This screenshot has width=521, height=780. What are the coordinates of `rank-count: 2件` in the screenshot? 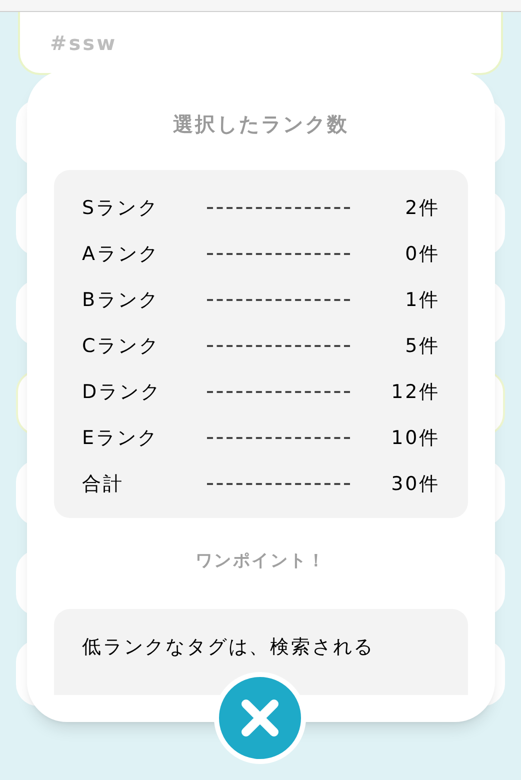 It's located at (422, 208).